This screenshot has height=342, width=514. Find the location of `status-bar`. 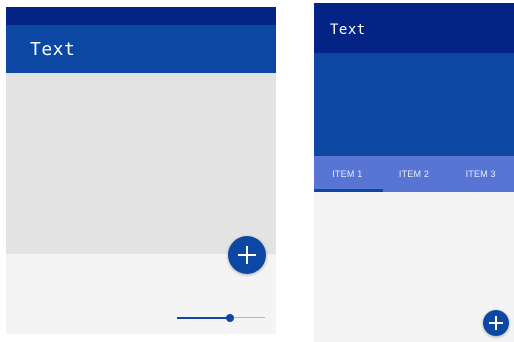

status-bar is located at coordinates (141, 16).